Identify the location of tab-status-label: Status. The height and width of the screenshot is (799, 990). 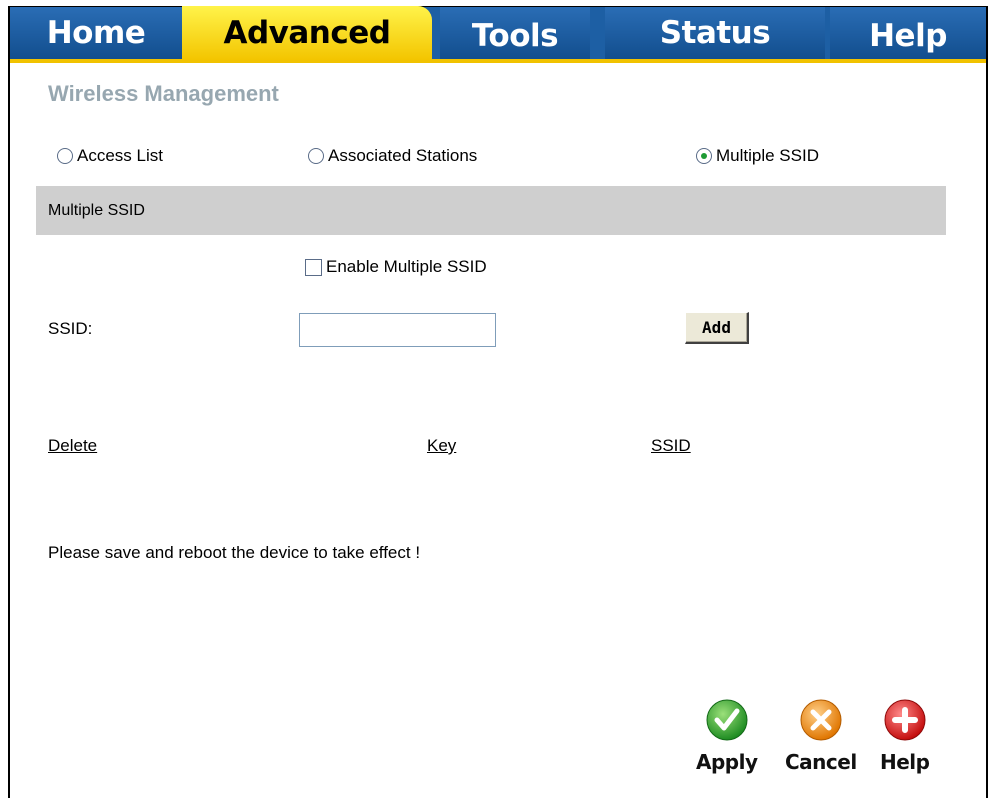
(715, 33).